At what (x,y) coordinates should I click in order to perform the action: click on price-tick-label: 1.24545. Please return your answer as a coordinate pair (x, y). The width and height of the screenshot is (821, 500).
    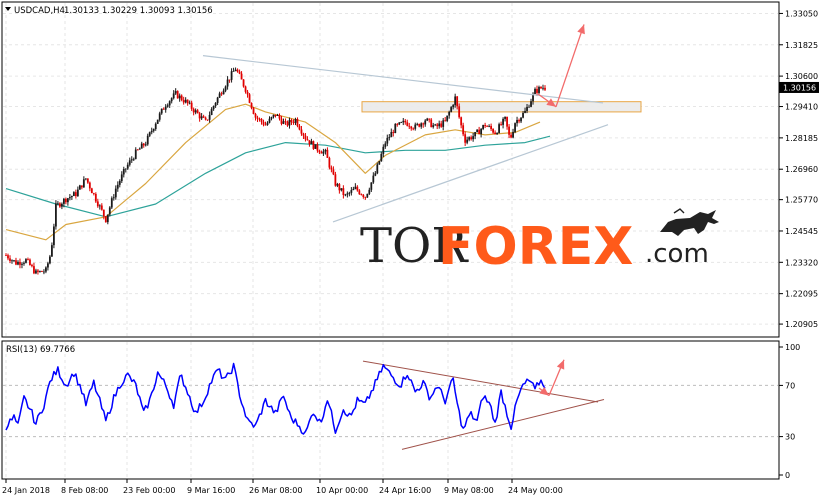
    Looking at the image, I should click on (801, 231).